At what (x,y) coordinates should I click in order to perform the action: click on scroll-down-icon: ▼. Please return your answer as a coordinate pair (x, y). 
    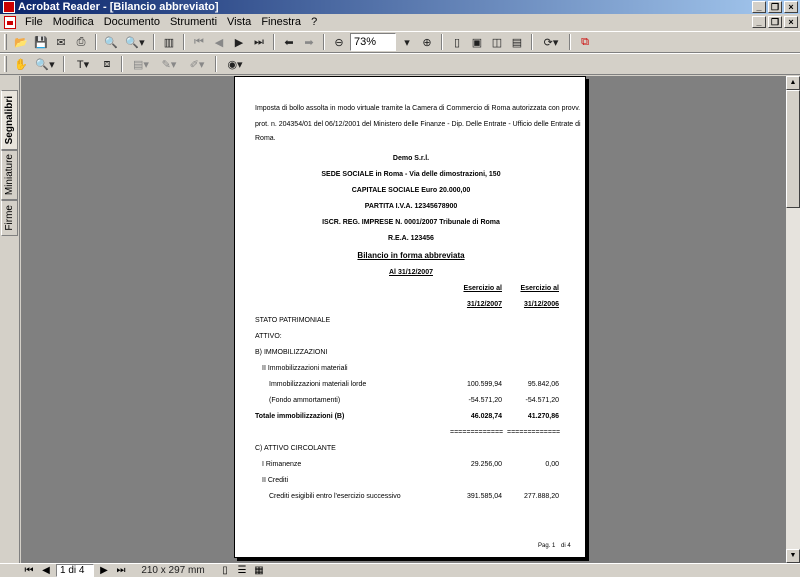
    Looking at the image, I should click on (793, 556).